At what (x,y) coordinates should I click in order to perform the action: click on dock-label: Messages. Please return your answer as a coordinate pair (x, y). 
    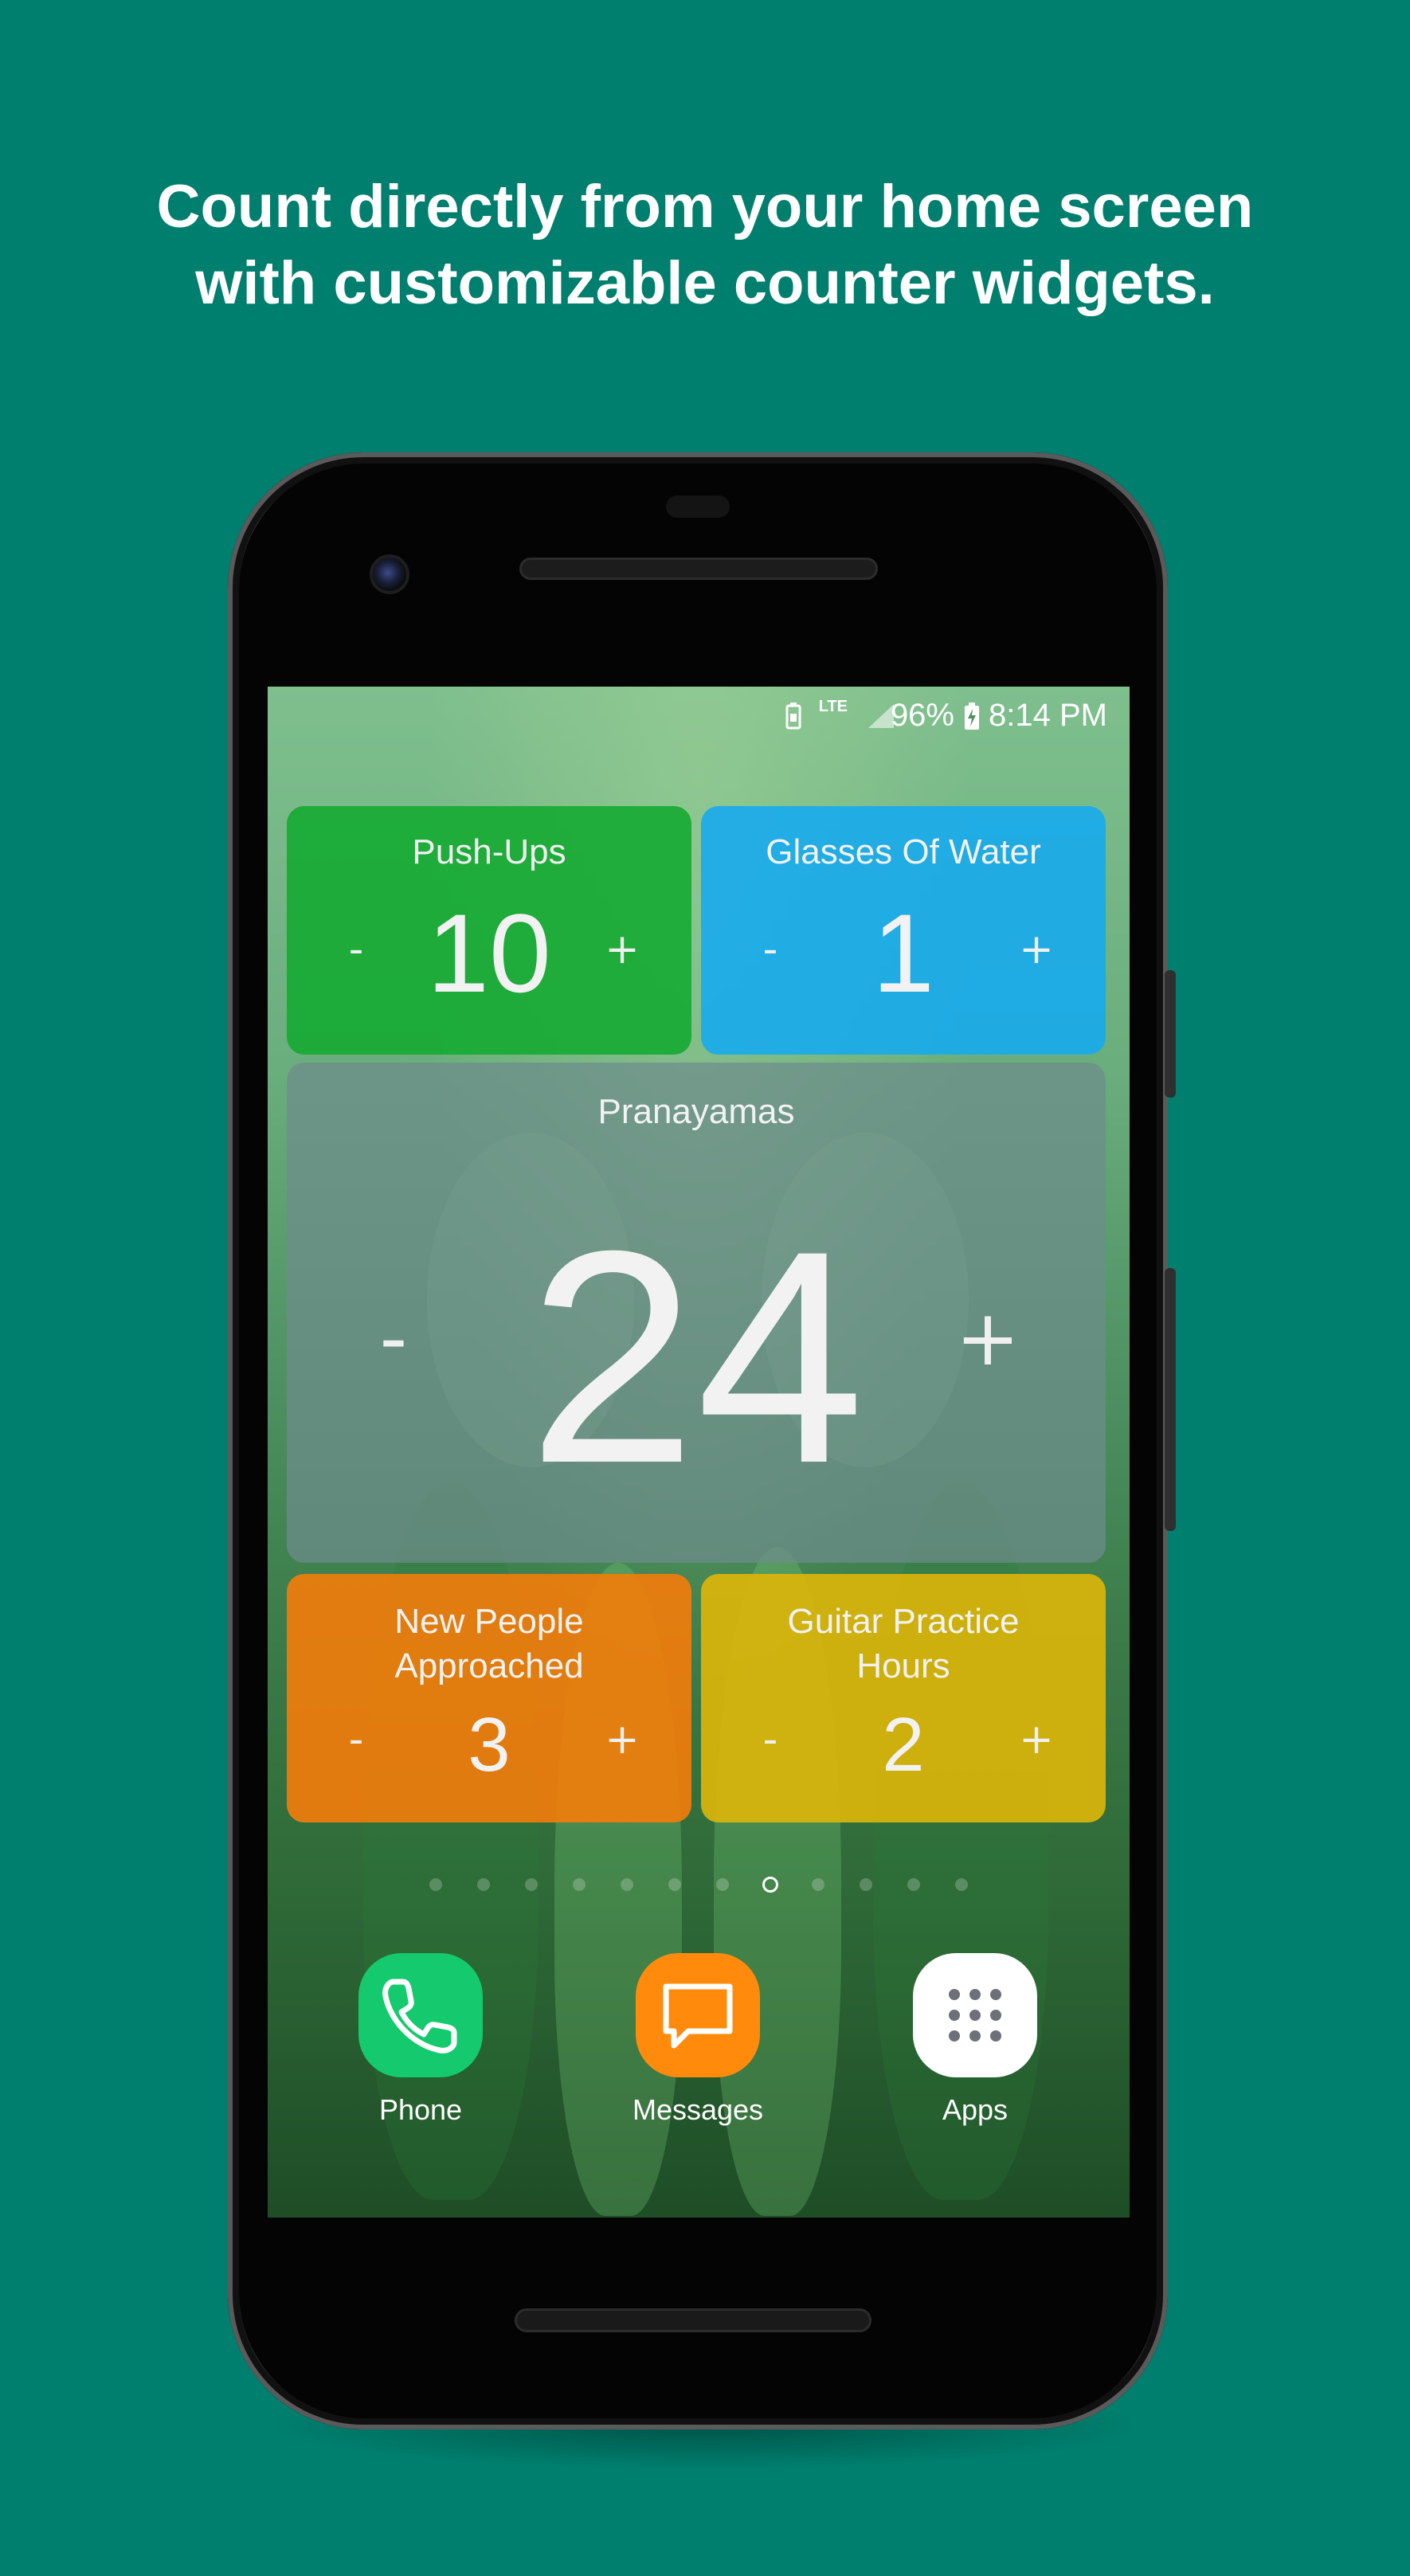
    Looking at the image, I should click on (698, 2109).